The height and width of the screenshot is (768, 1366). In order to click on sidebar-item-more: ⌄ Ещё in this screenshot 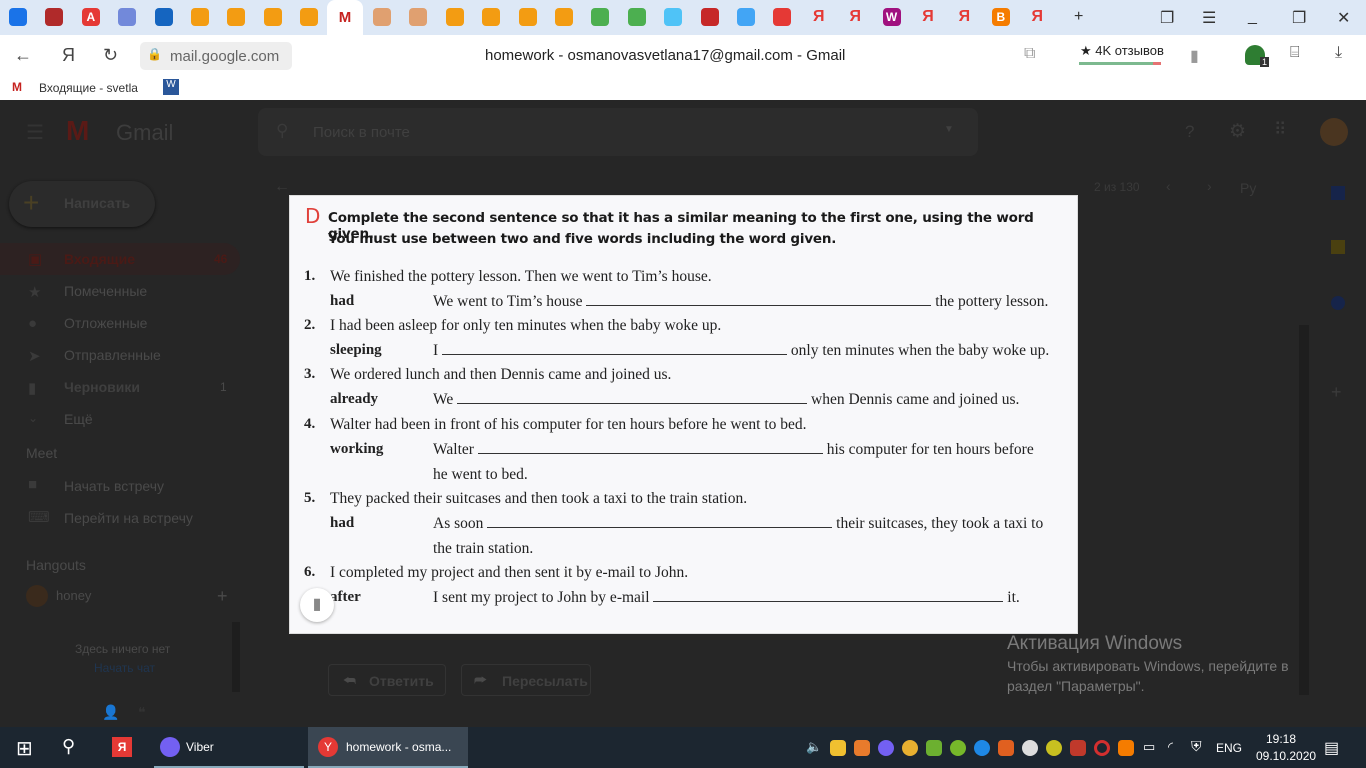, I will do `click(120, 419)`.